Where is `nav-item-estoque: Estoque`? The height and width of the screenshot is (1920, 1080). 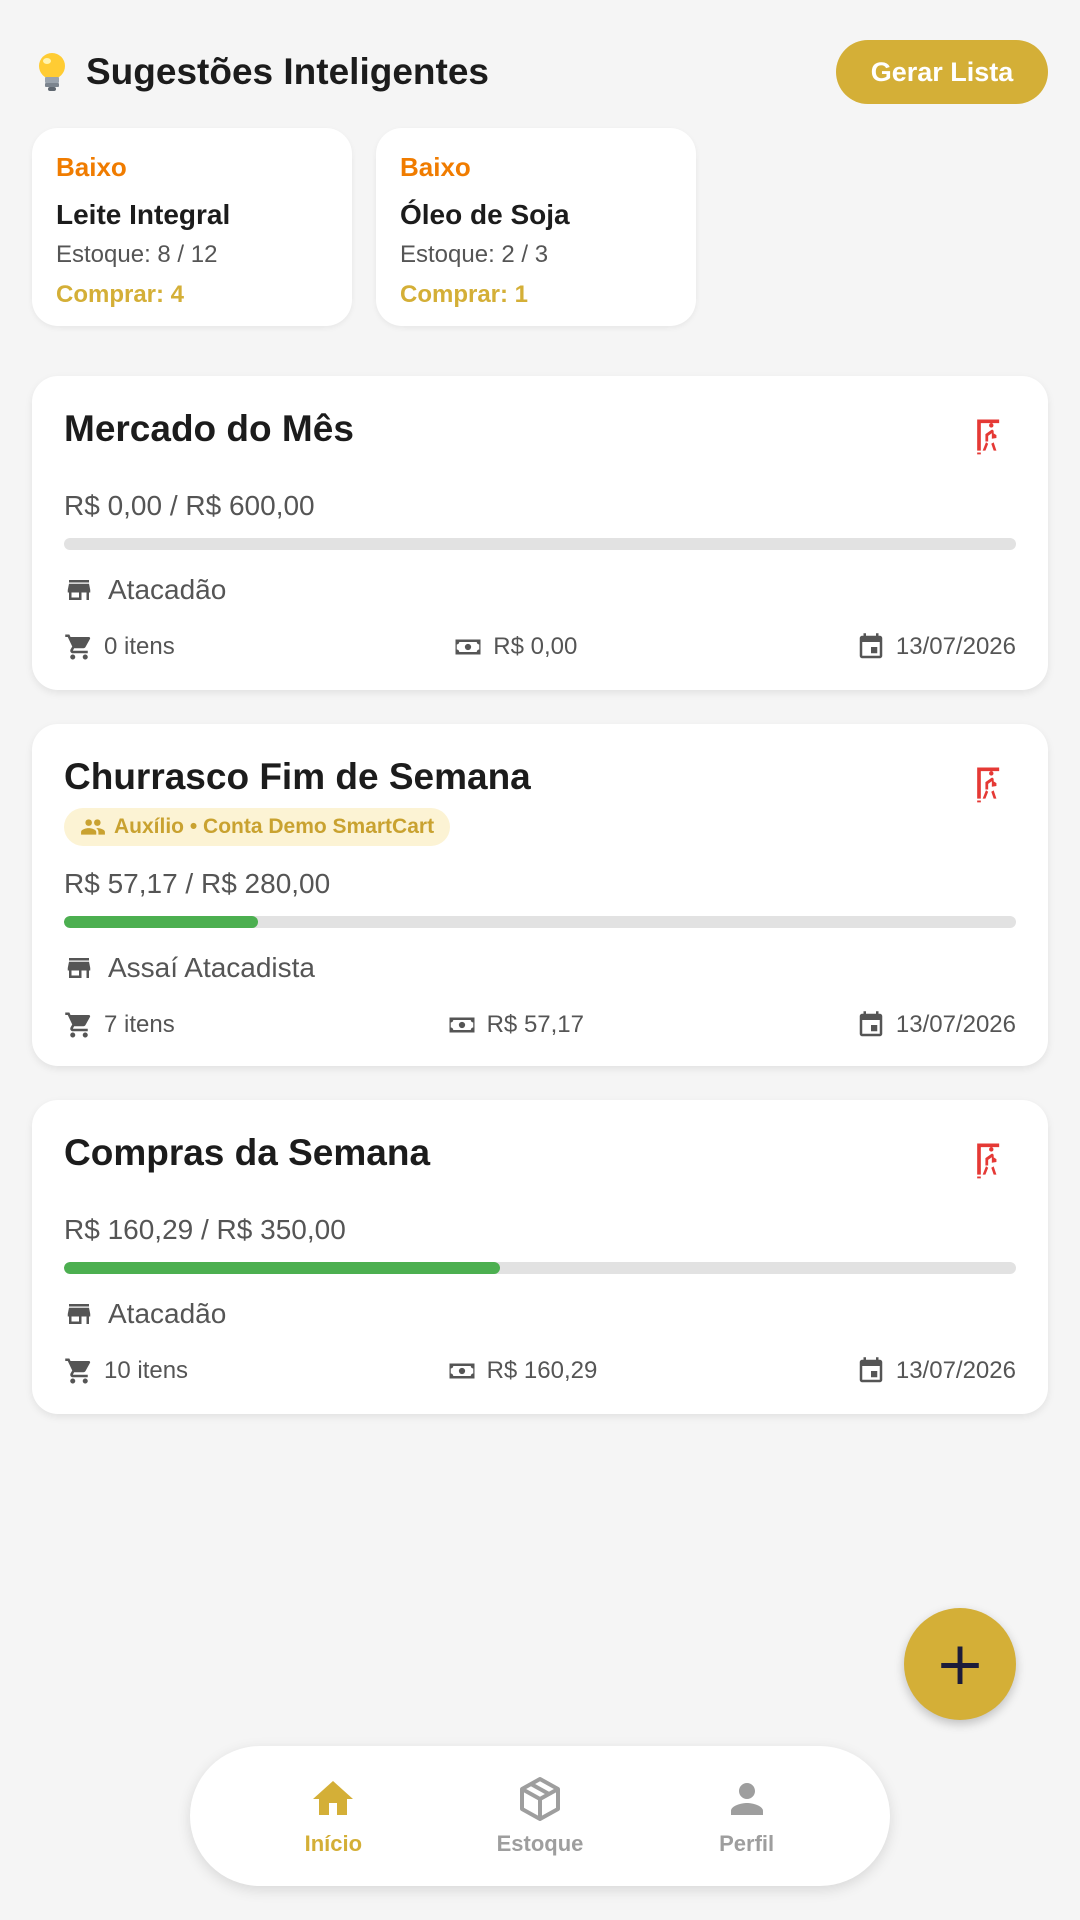 nav-item-estoque: Estoque is located at coordinates (540, 1816).